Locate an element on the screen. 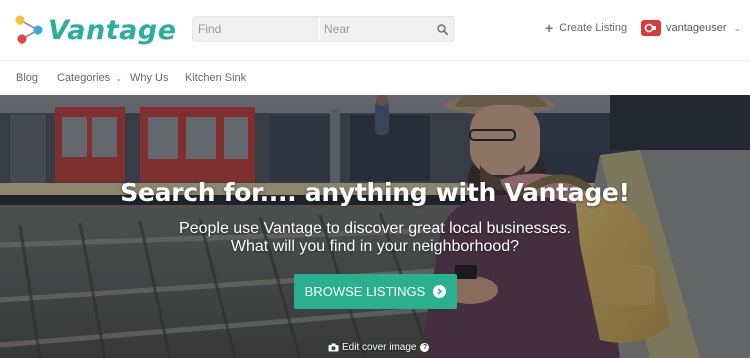 The height and width of the screenshot is (358, 750). user-menu: vantageuser ⌄ is located at coordinates (691, 28).